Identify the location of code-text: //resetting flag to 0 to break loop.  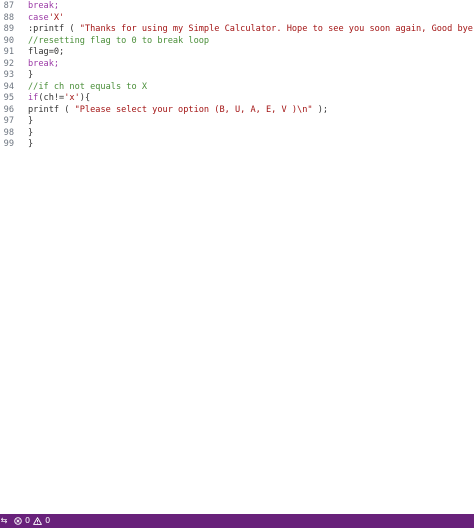
(118, 42).